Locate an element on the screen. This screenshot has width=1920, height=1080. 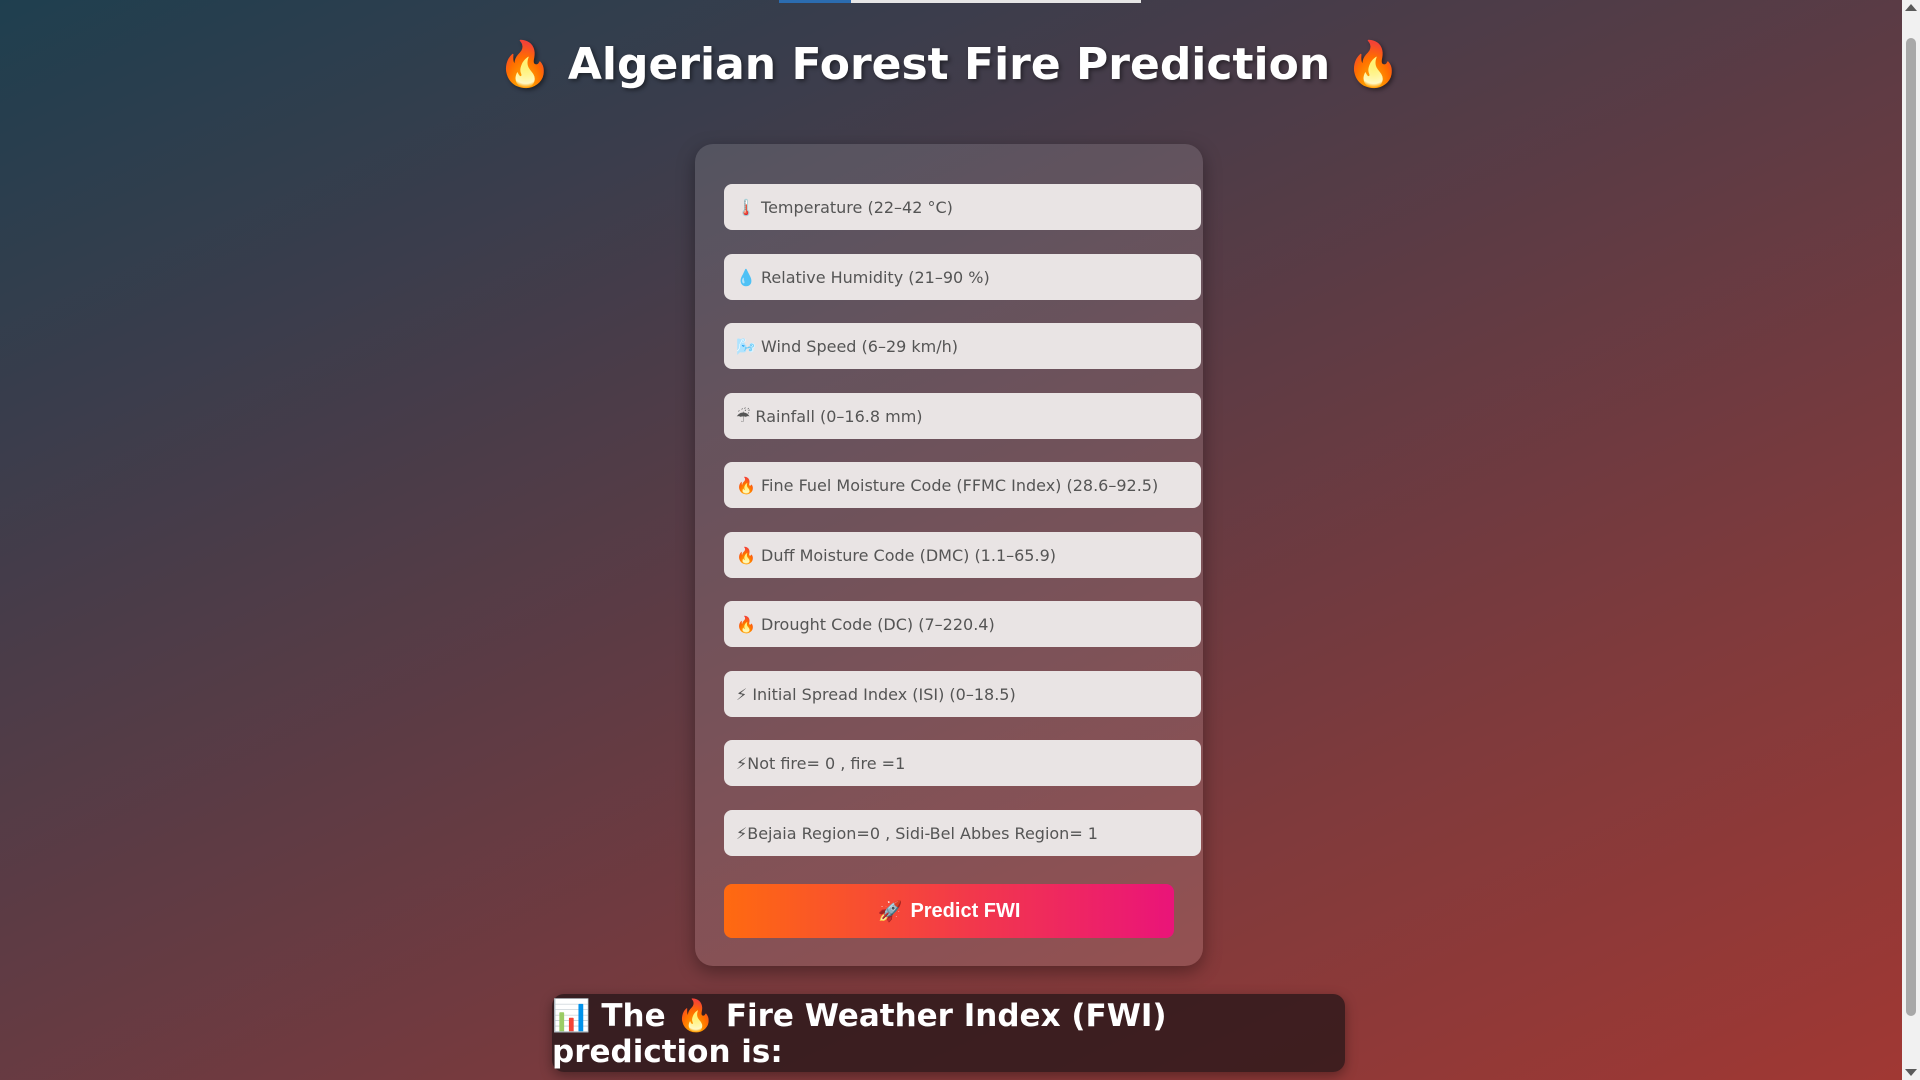
predict-fwi-button: 🚀 Predict FWI is located at coordinates (949, 911).